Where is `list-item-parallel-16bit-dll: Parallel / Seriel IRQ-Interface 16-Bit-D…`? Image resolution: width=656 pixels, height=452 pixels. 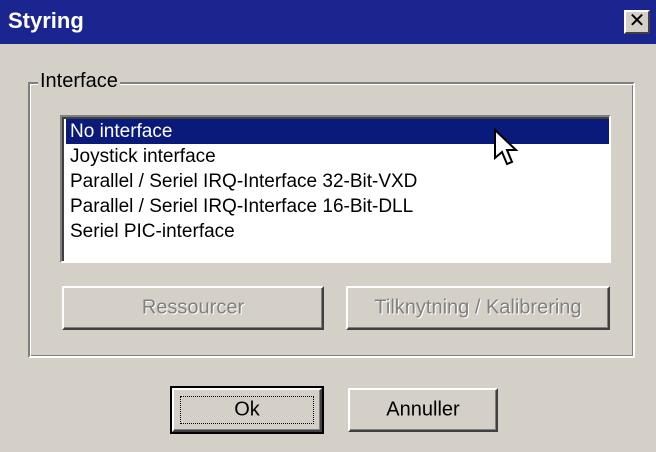 list-item-parallel-16bit-dll: Parallel / Seriel IRQ-Interface 16-Bit-D… is located at coordinates (337, 206).